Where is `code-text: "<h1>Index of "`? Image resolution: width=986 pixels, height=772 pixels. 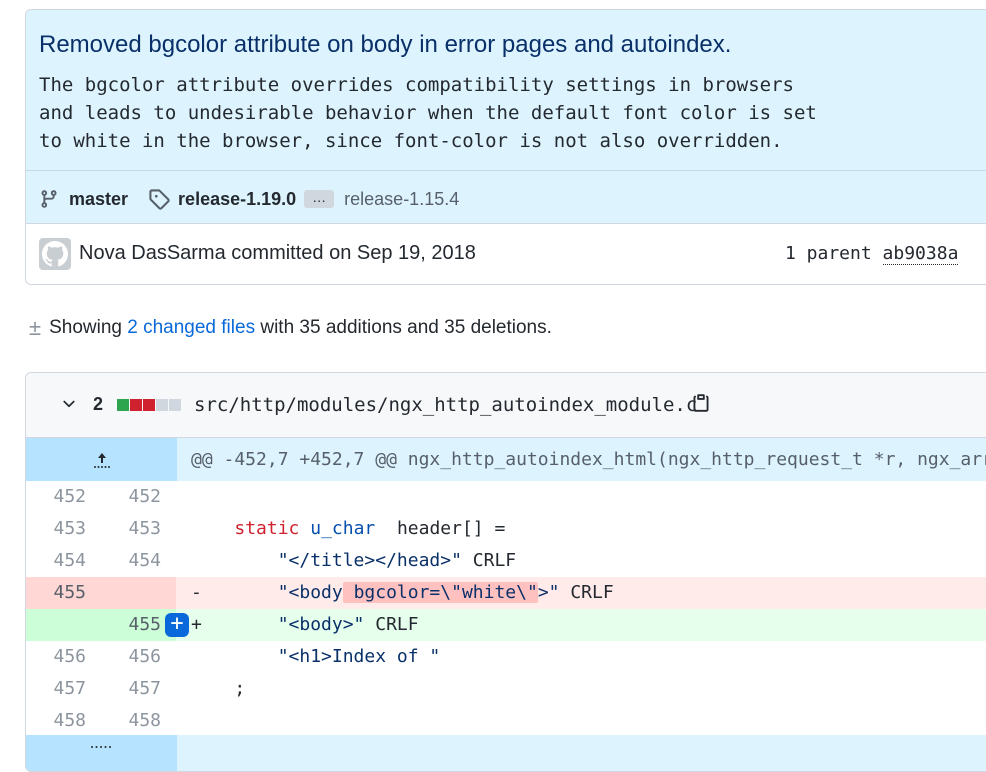 code-text: "<h1>Index of " is located at coordinates (316, 657).